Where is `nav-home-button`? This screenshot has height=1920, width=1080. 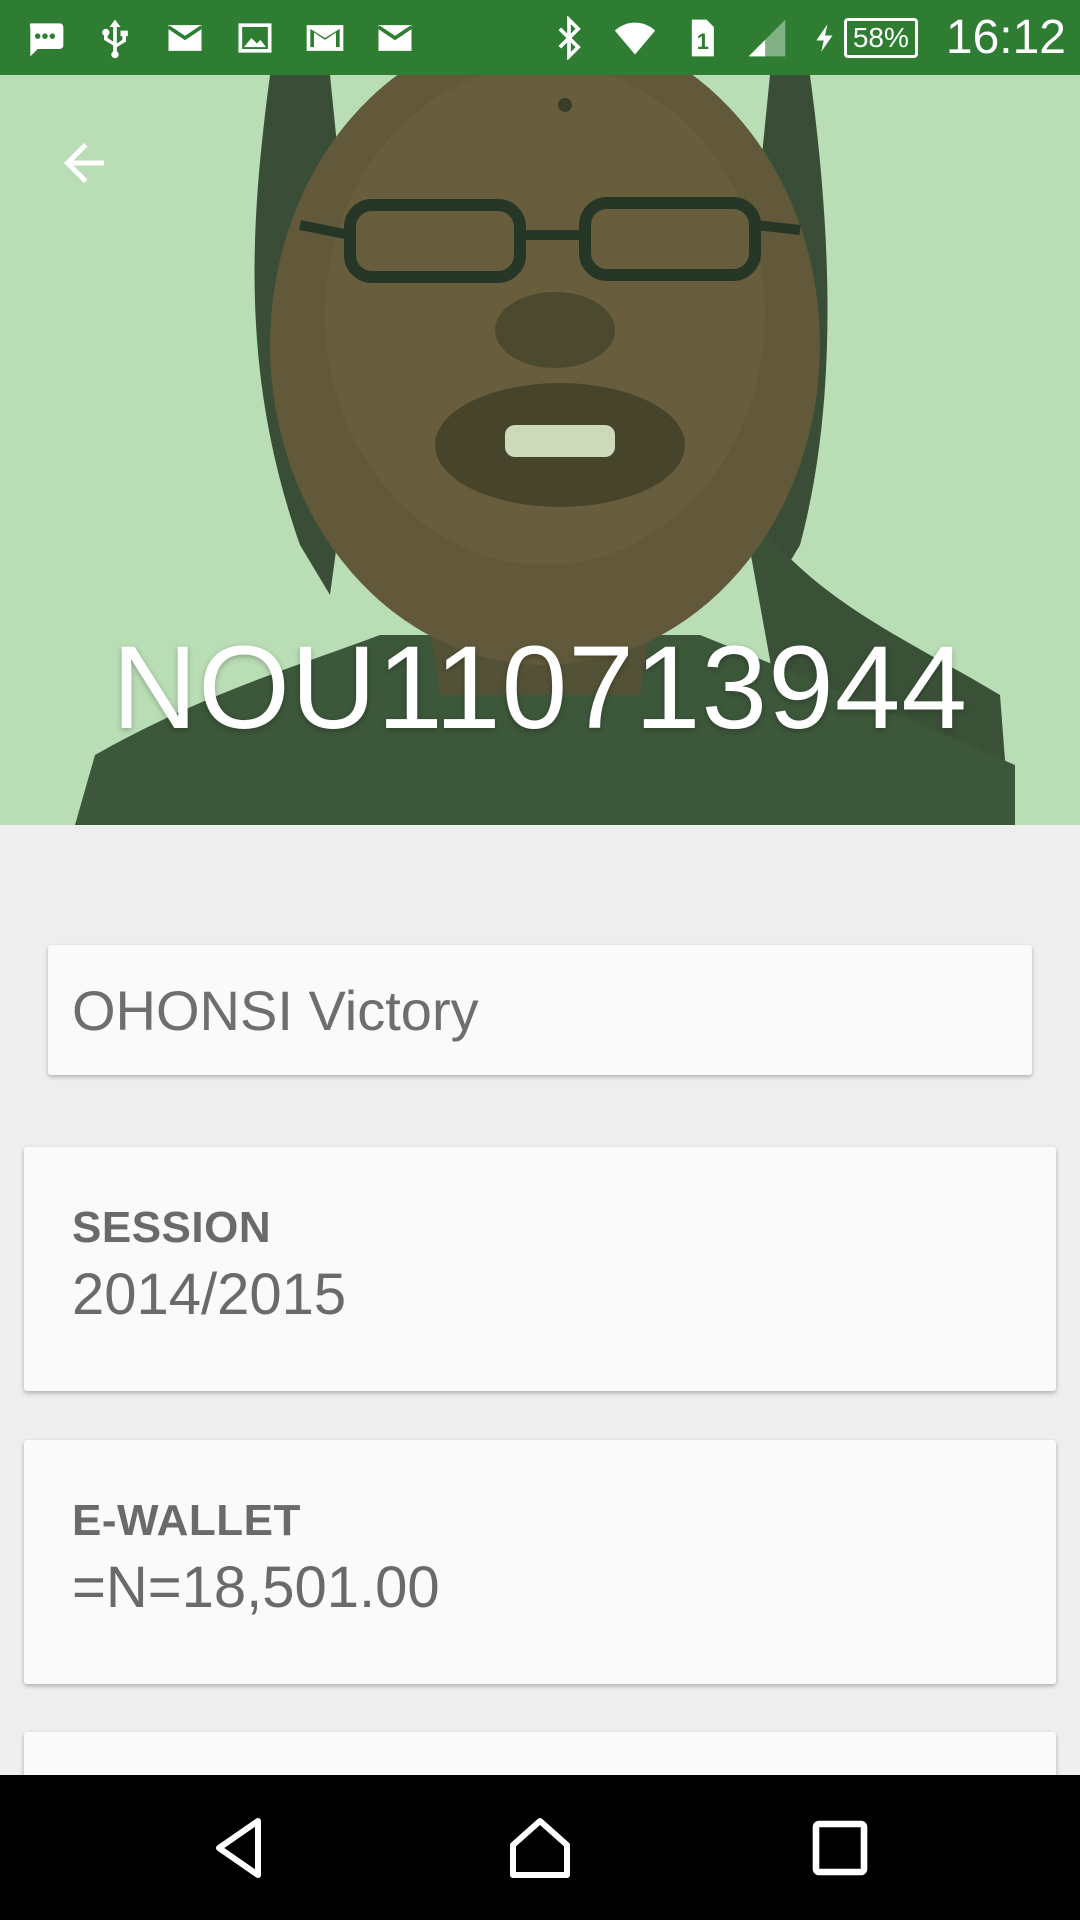 nav-home-button is located at coordinates (540, 1848).